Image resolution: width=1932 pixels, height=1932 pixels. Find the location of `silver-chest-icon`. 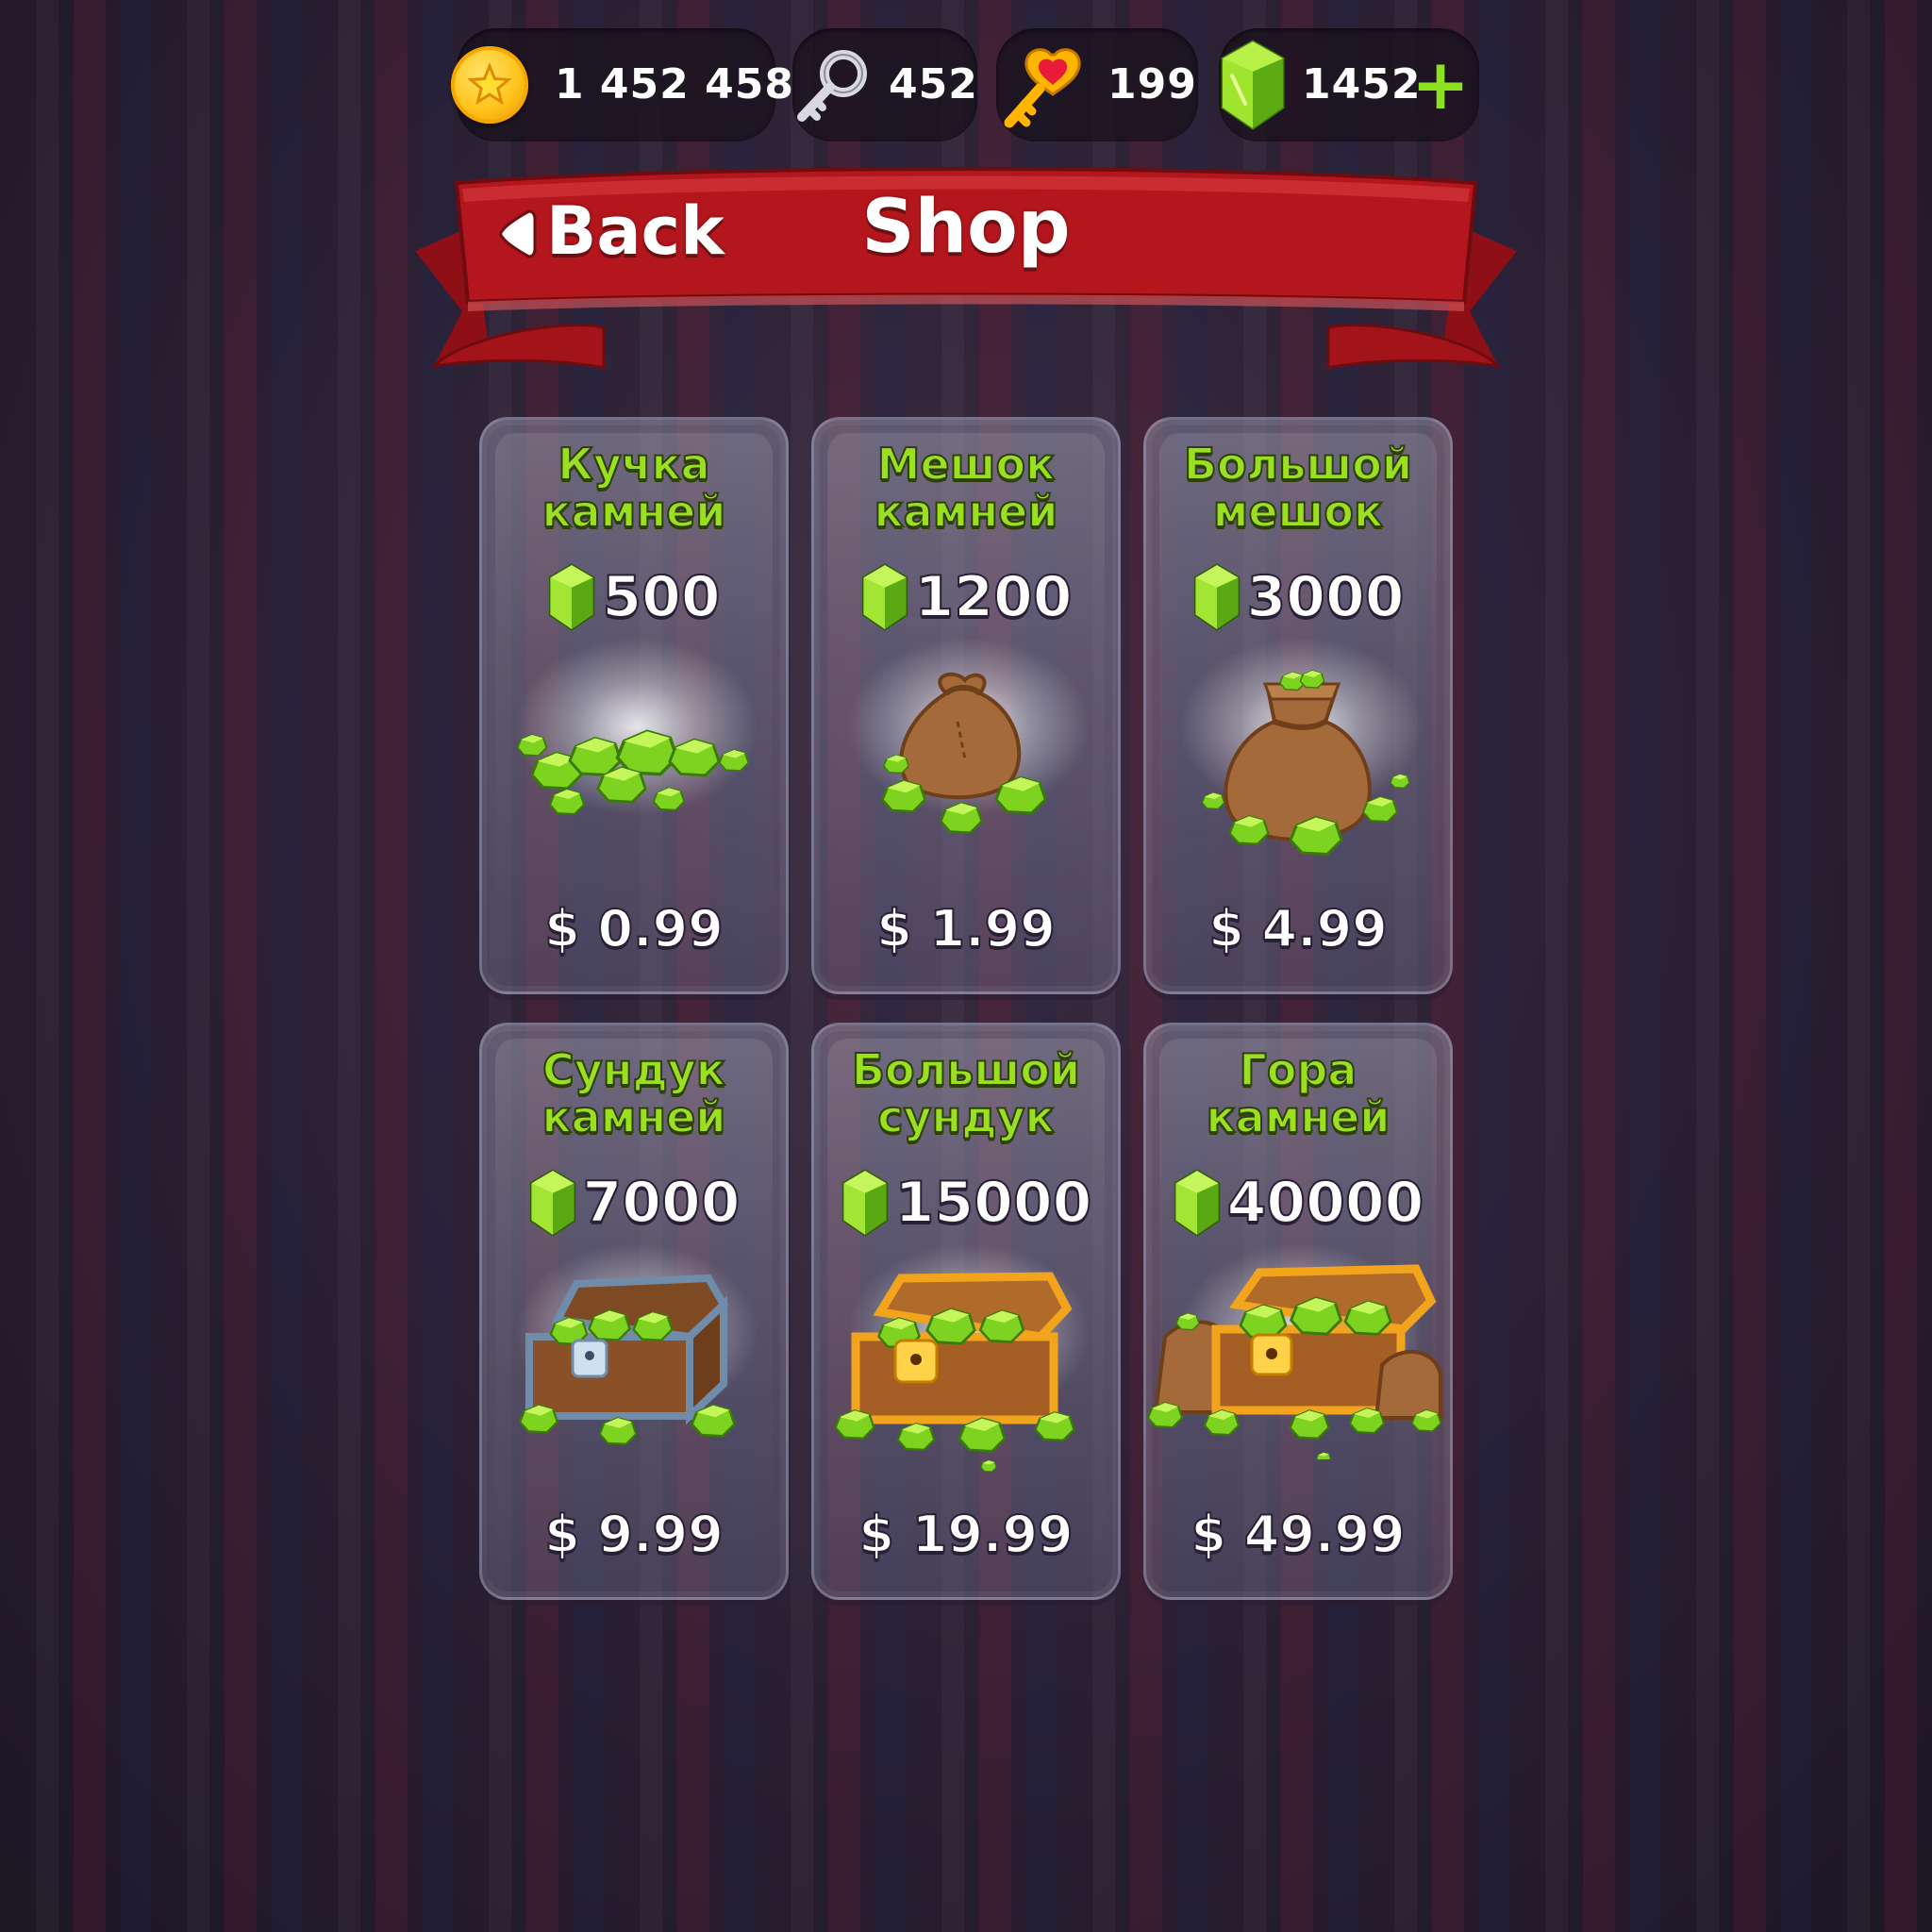

silver-chest-icon is located at coordinates (627, 1359).